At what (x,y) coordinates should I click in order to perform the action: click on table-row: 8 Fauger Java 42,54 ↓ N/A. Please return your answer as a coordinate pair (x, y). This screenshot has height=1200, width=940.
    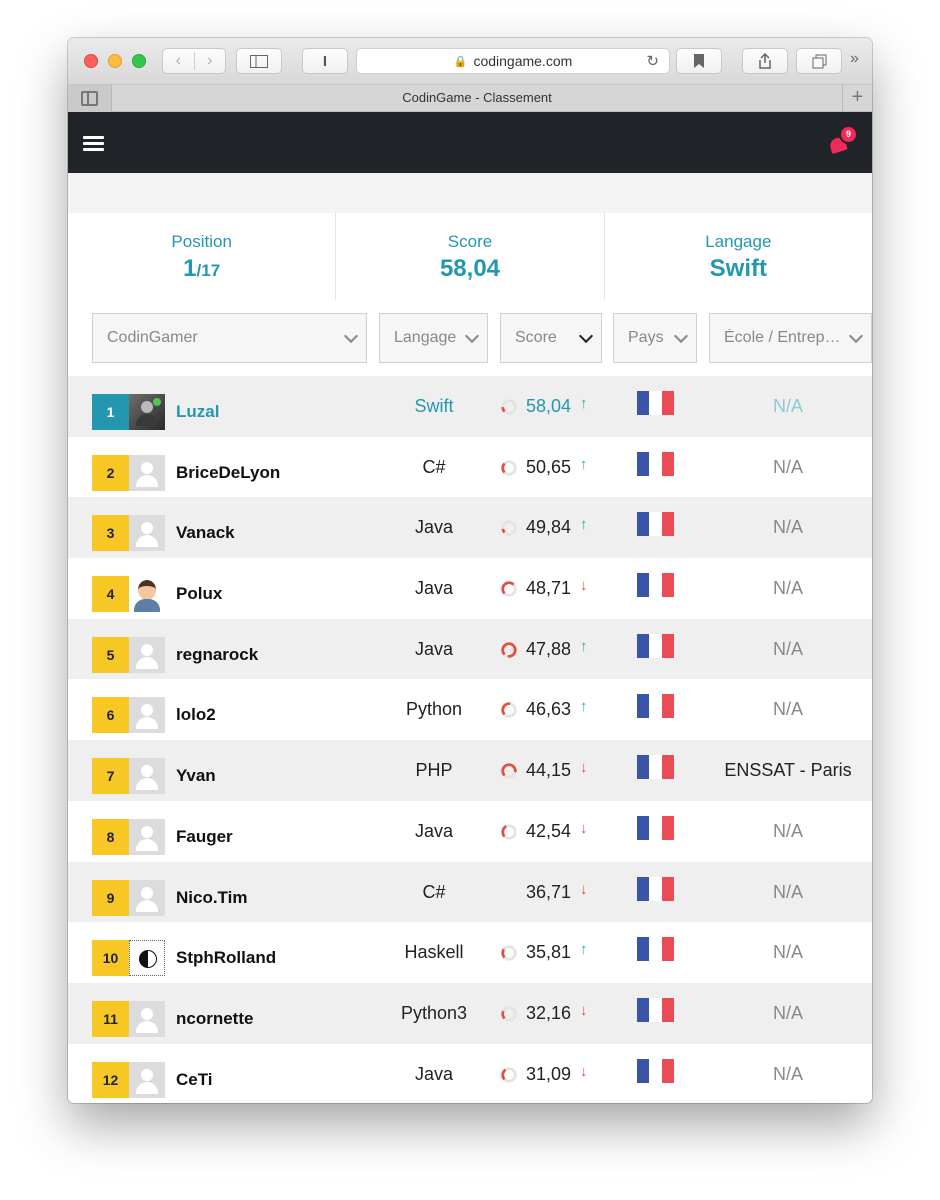
    Looking at the image, I should click on (470, 831).